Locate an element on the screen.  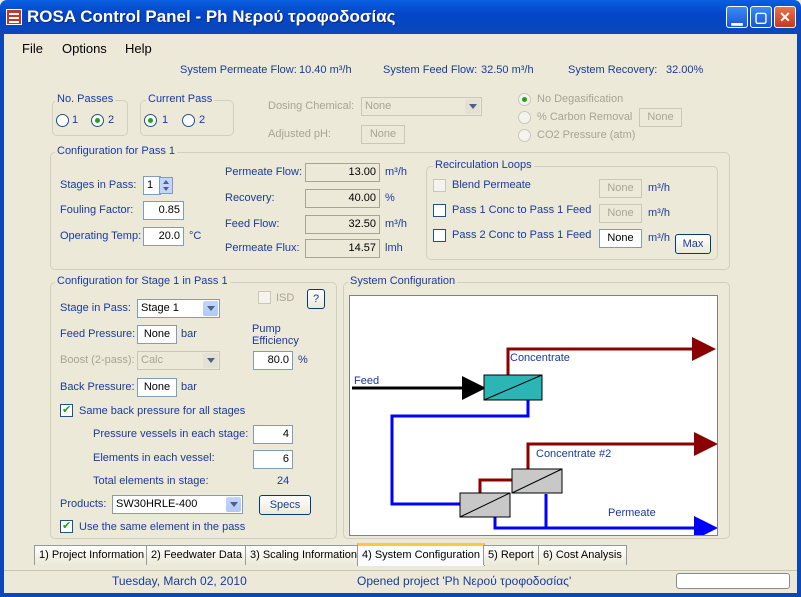
pressure-vessel-pass-2b is located at coordinates (537, 481).